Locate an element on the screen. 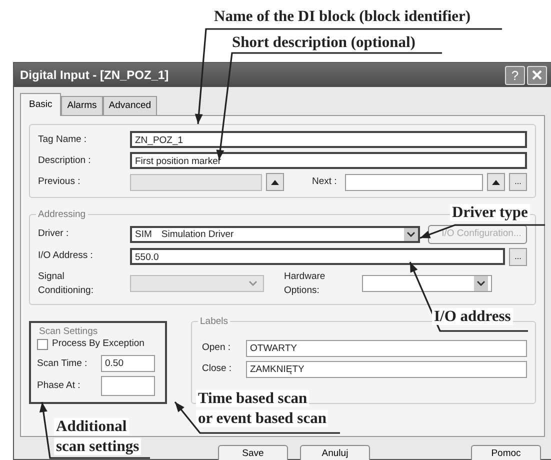  field-label: I/O Address : is located at coordinates (66, 256).